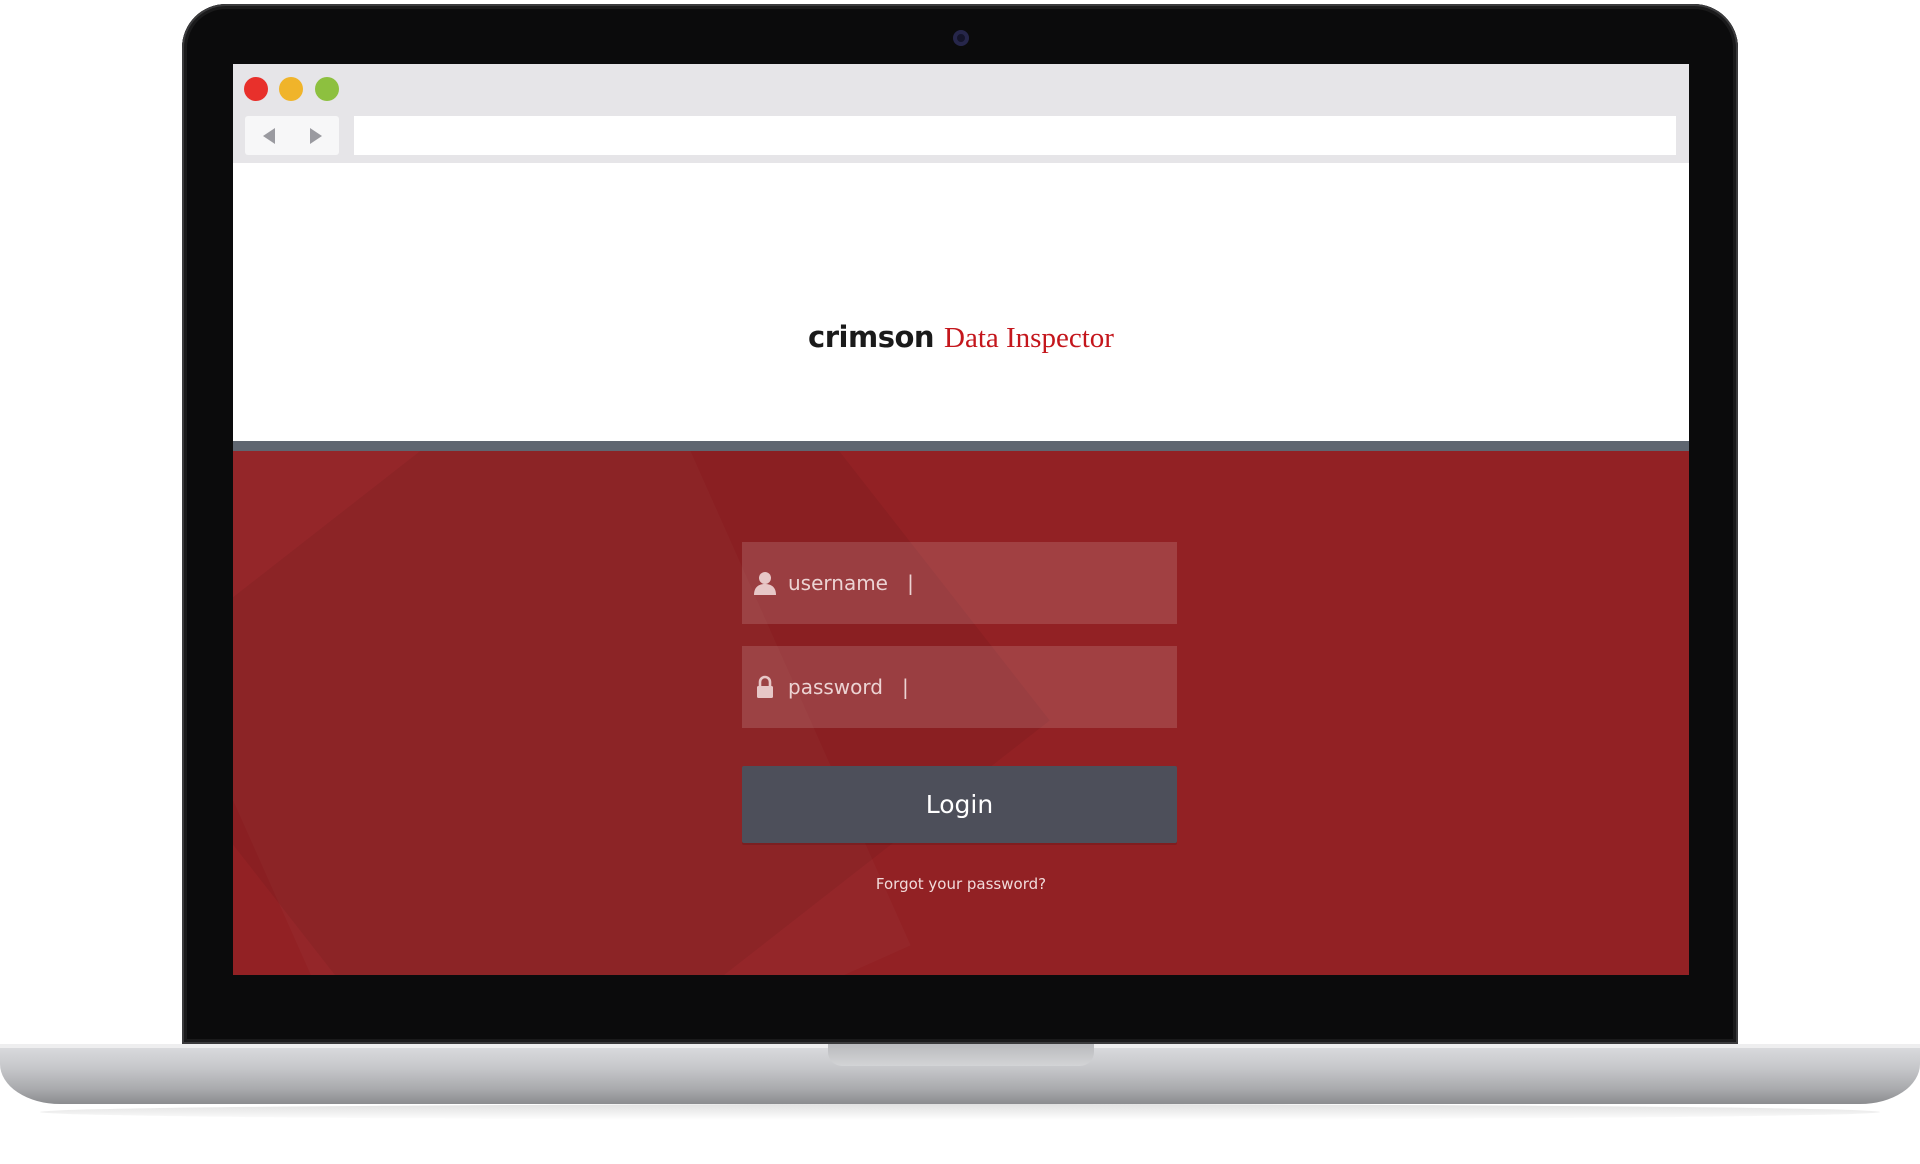 The image size is (1920, 1164). What do you see at coordinates (327, 89) in the screenshot?
I see `window-maximize-button` at bounding box center [327, 89].